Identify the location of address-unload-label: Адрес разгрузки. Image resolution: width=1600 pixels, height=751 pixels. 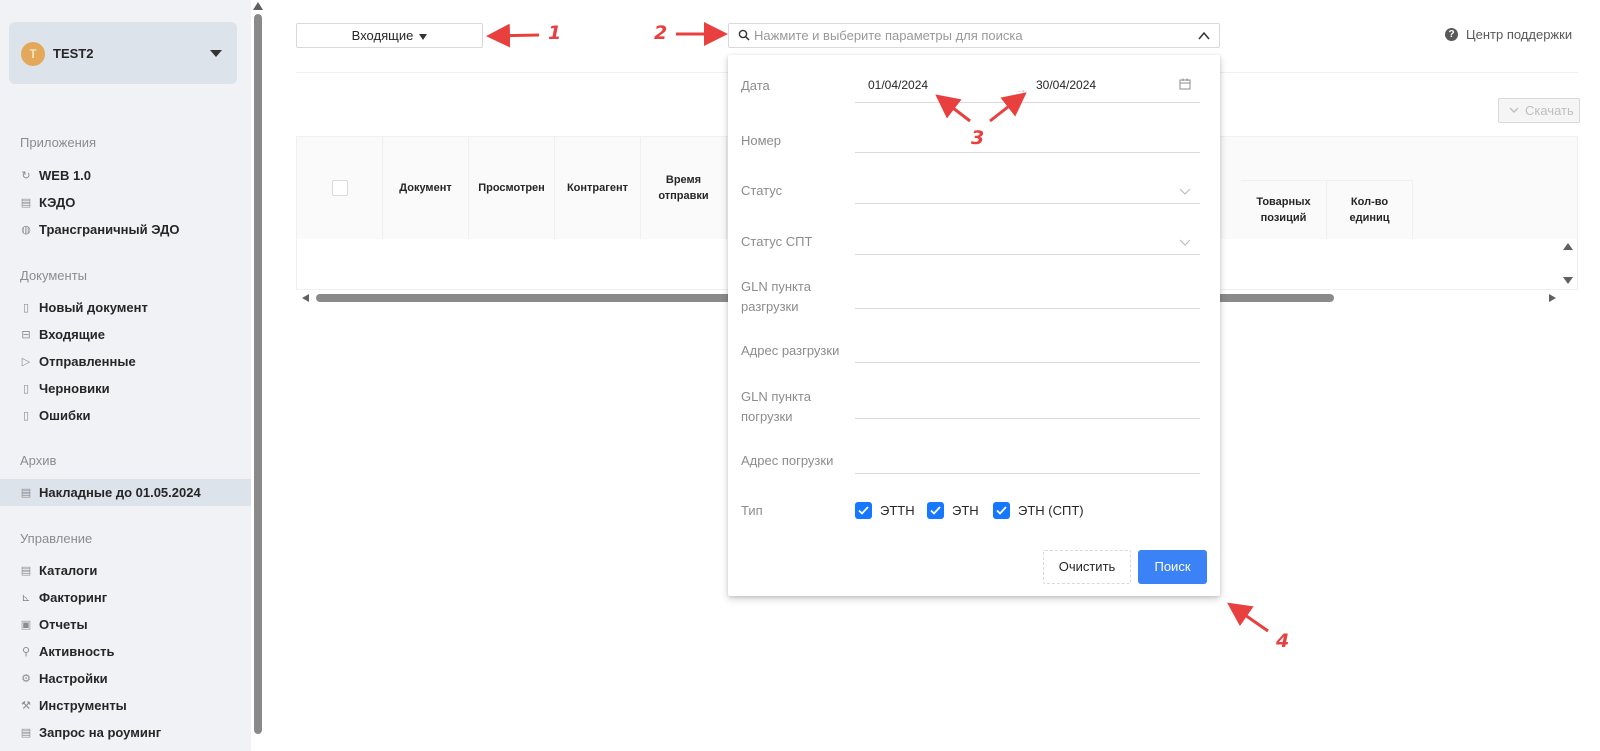
(790, 350).